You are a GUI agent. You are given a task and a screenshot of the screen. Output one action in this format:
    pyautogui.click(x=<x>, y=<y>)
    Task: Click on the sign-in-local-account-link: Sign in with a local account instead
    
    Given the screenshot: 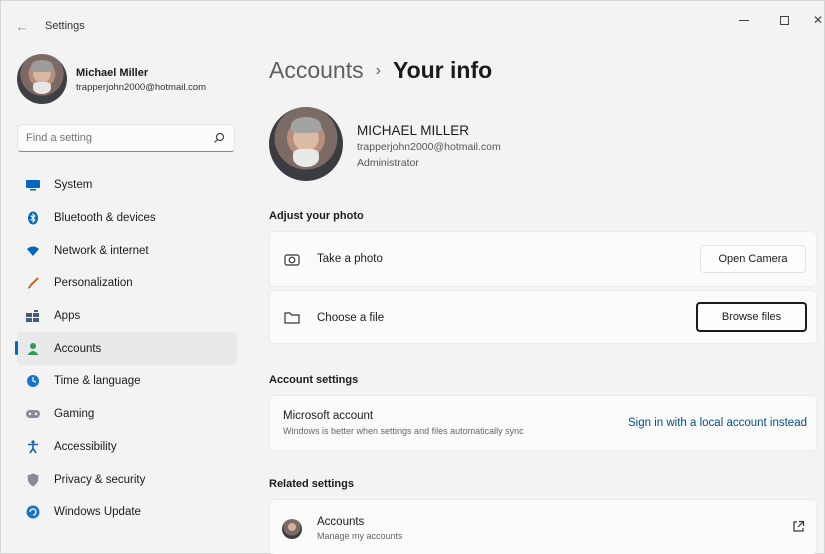 What is the action you would take?
    pyautogui.click(x=717, y=423)
    